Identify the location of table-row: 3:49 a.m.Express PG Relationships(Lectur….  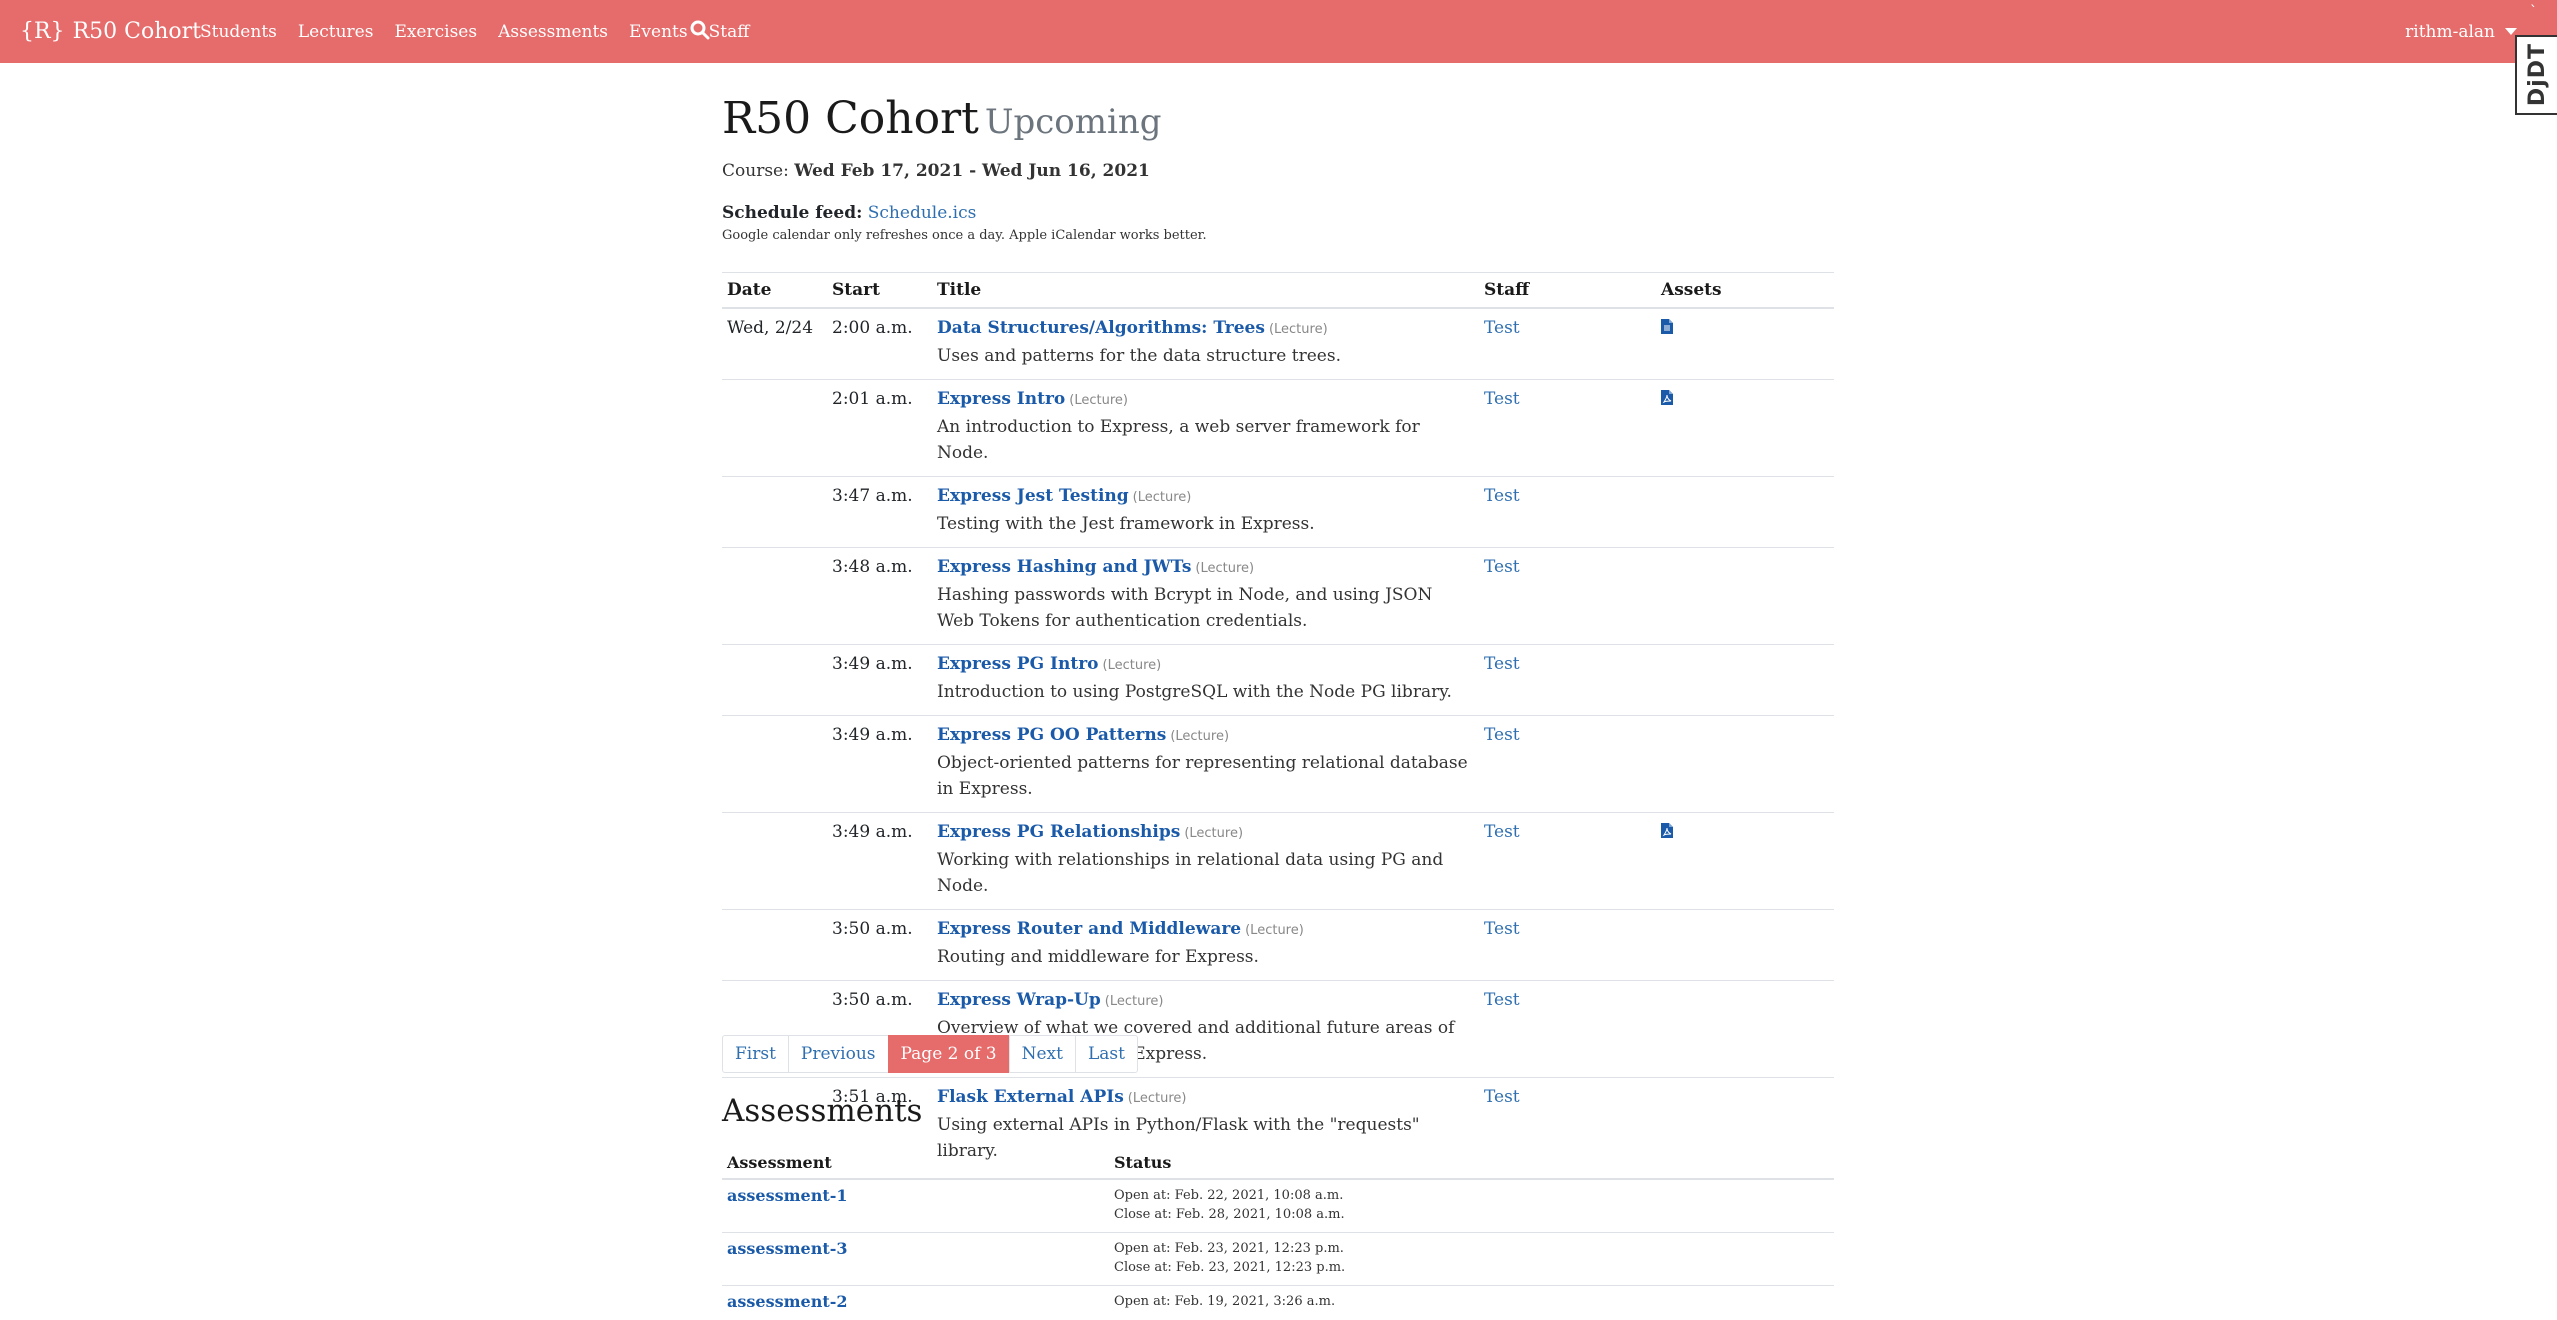
(1278, 861).